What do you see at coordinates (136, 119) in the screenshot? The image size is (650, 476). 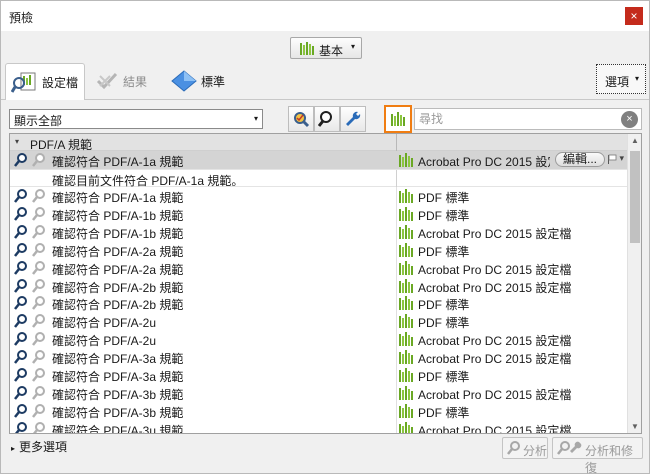 I see `filter-select: 顯示全部 ▾` at bounding box center [136, 119].